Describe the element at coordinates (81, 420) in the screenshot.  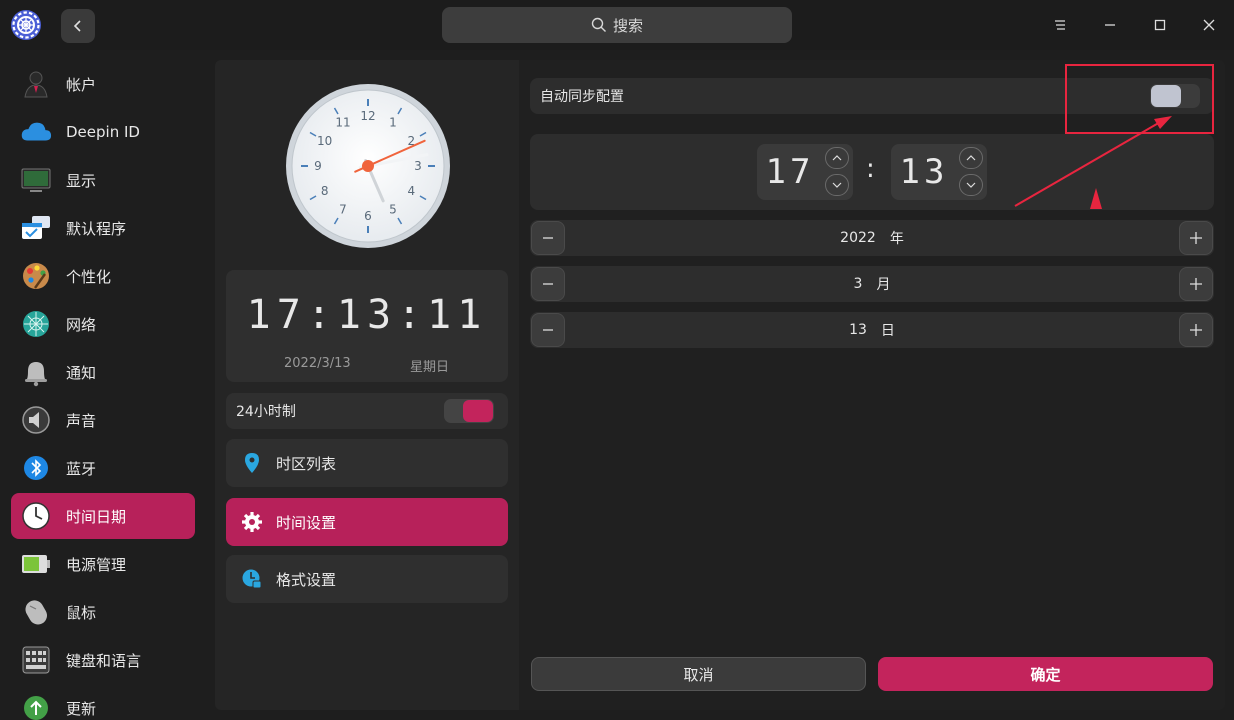
I see `sidebar-item-label: 声音` at that location.